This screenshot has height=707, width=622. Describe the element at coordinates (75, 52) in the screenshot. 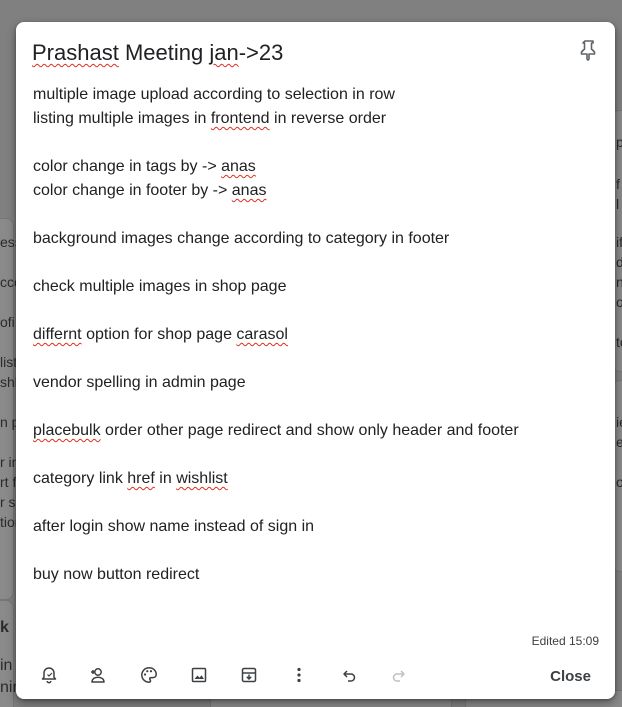

I see `misspelled-word: Prashast` at that location.